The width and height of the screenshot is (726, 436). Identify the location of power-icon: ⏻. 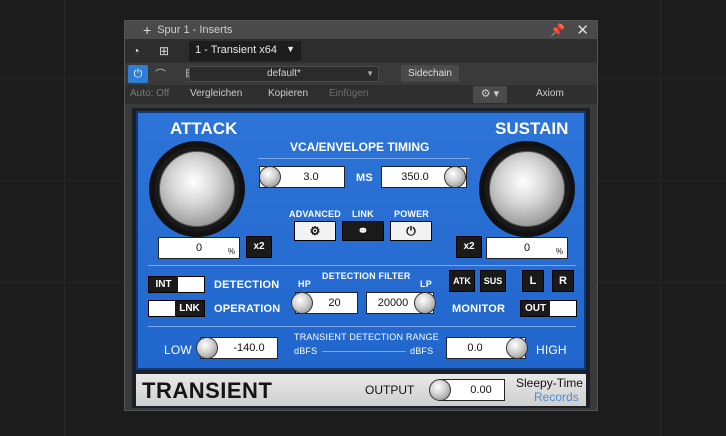
(411, 231).